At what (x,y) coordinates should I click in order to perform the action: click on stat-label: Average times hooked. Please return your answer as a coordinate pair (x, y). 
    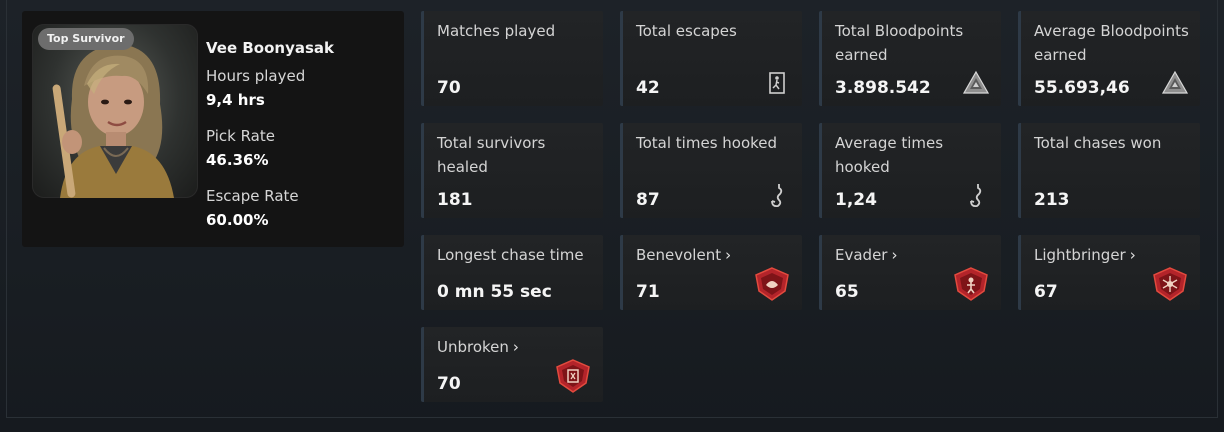
    Looking at the image, I should click on (889, 155).